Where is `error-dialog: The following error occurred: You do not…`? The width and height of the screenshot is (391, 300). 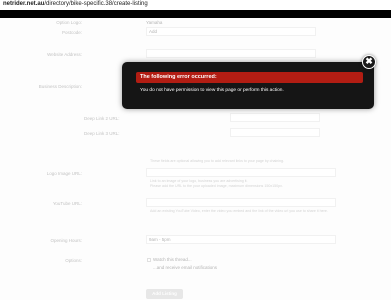
error-dialog: The following error occurred: You do not… is located at coordinates (248, 85).